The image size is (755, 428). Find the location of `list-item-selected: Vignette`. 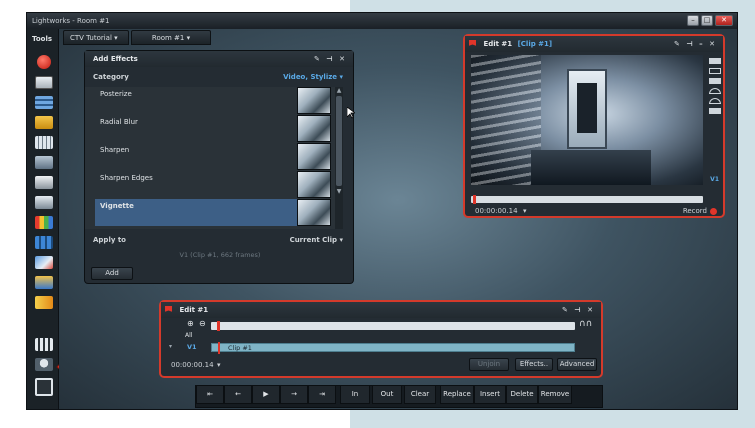

list-item-selected: Vignette is located at coordinates (196, 212).